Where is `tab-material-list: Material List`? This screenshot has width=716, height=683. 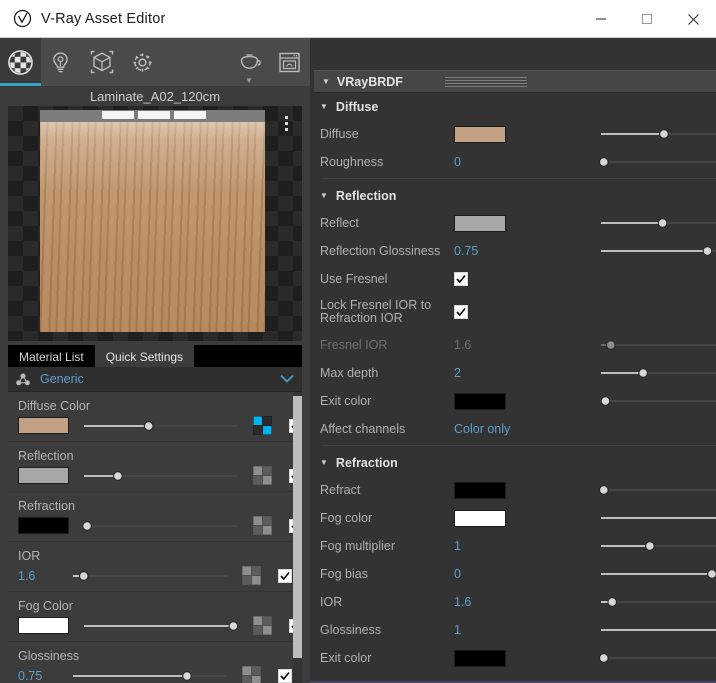
tab-material-list: Material List is located at coordinates (51, 356).